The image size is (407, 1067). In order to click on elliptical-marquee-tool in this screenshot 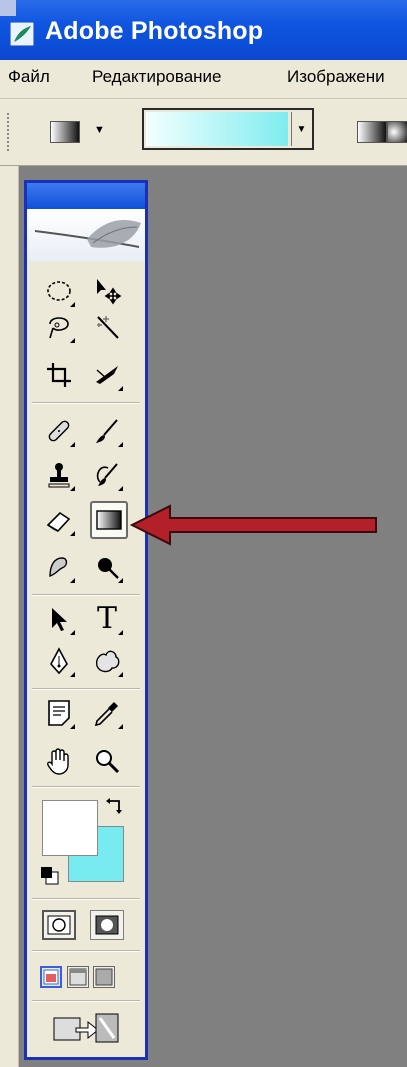, I will do `click(59, 291)`.